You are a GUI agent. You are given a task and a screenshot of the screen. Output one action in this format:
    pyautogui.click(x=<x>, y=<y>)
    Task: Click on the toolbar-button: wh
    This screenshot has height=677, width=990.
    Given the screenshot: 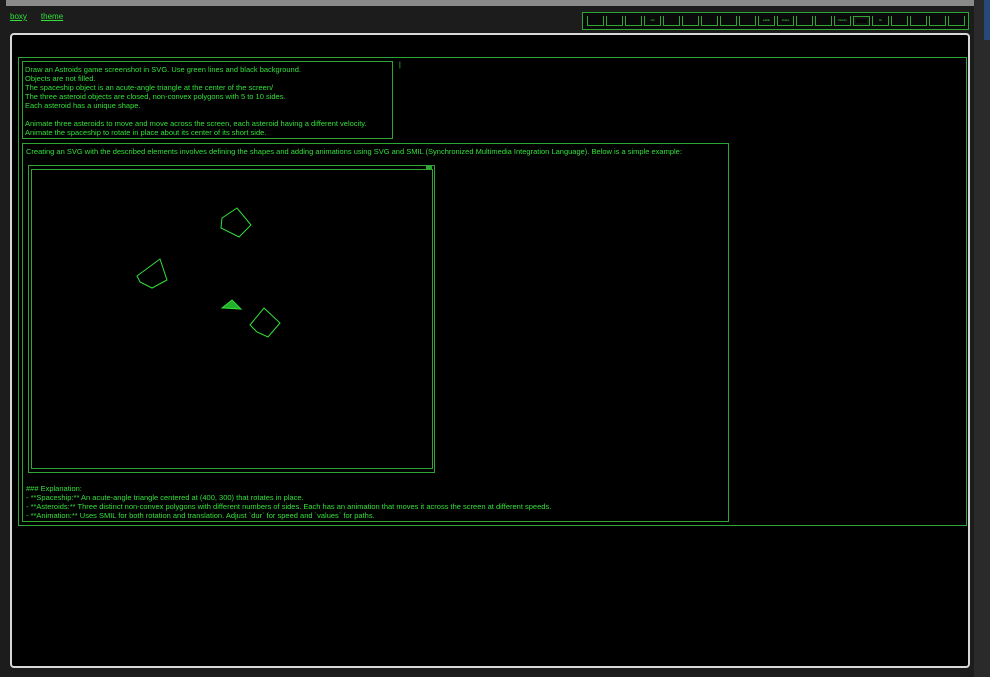 What is the action you would take?
    pyautogui.click(x=652, y=21)
    